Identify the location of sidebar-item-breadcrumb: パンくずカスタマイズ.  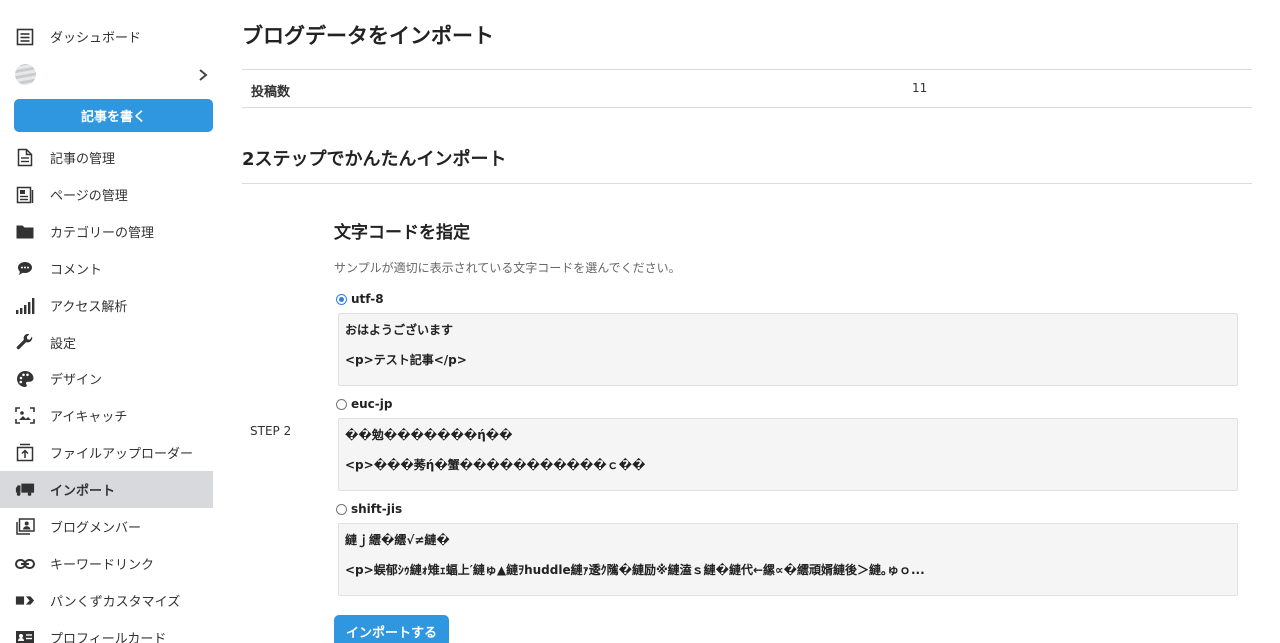
(106, 600).